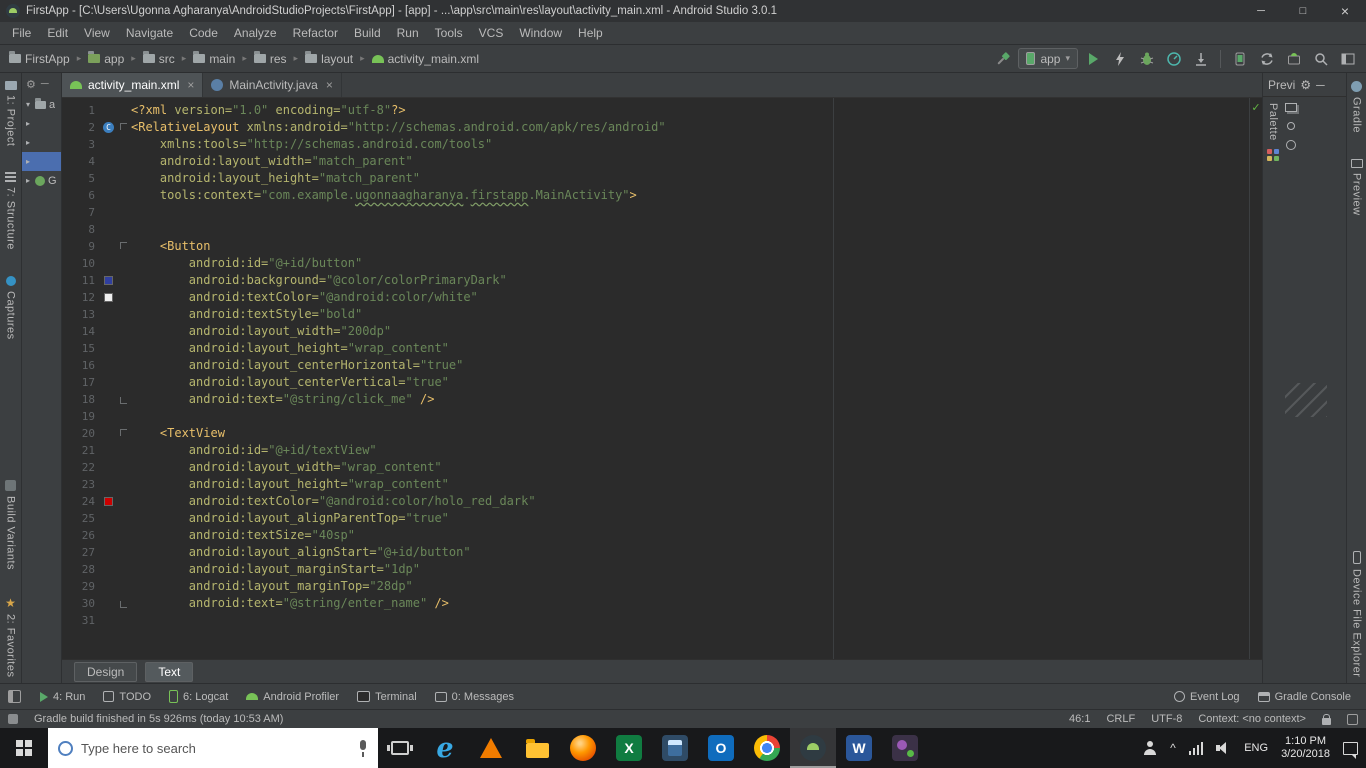  Describe the element at coordinates (169, 671) in the screenshot. I see `editor-mode-text: Text` at that location.